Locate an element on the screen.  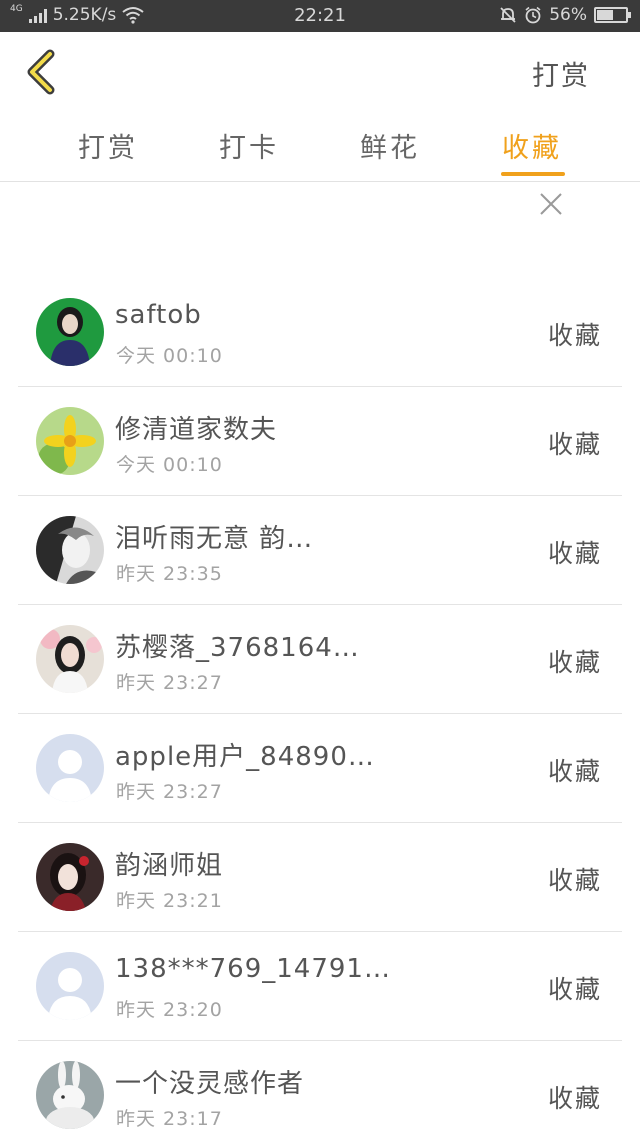
tab-checkin: 打卡 is located at coordinates (249, 145).